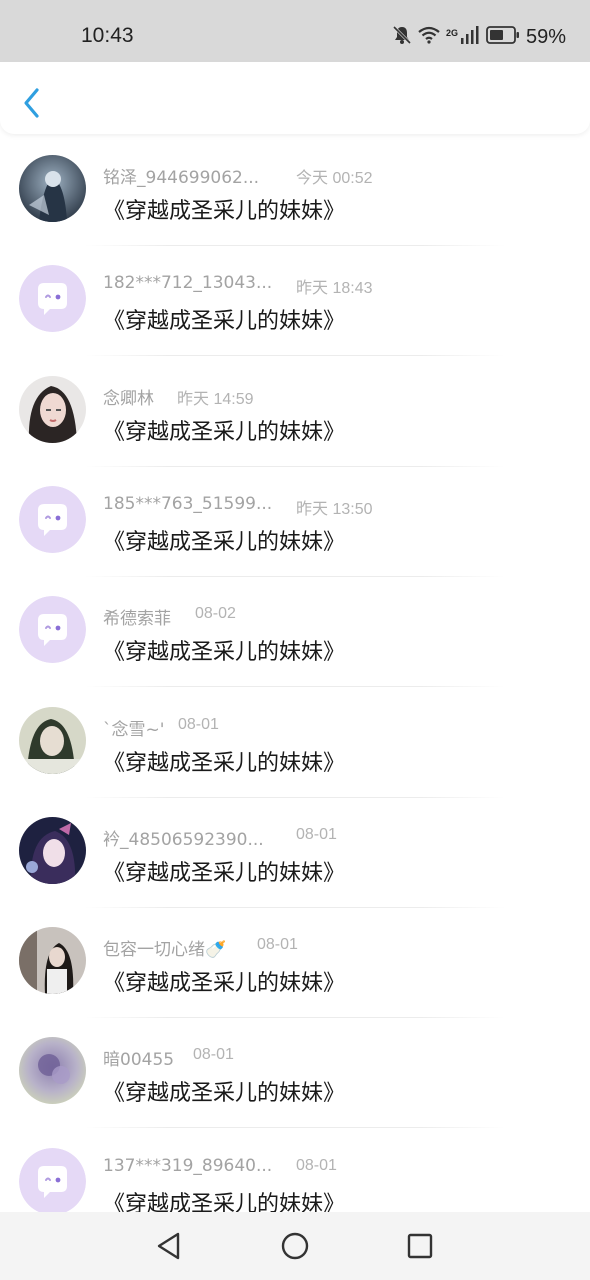 This screenshot has width=590, height=1280. What do you see at coordinates (451, 33) in the screenshot?
I see `network-type: 2G` at bounding box center [451, 33].